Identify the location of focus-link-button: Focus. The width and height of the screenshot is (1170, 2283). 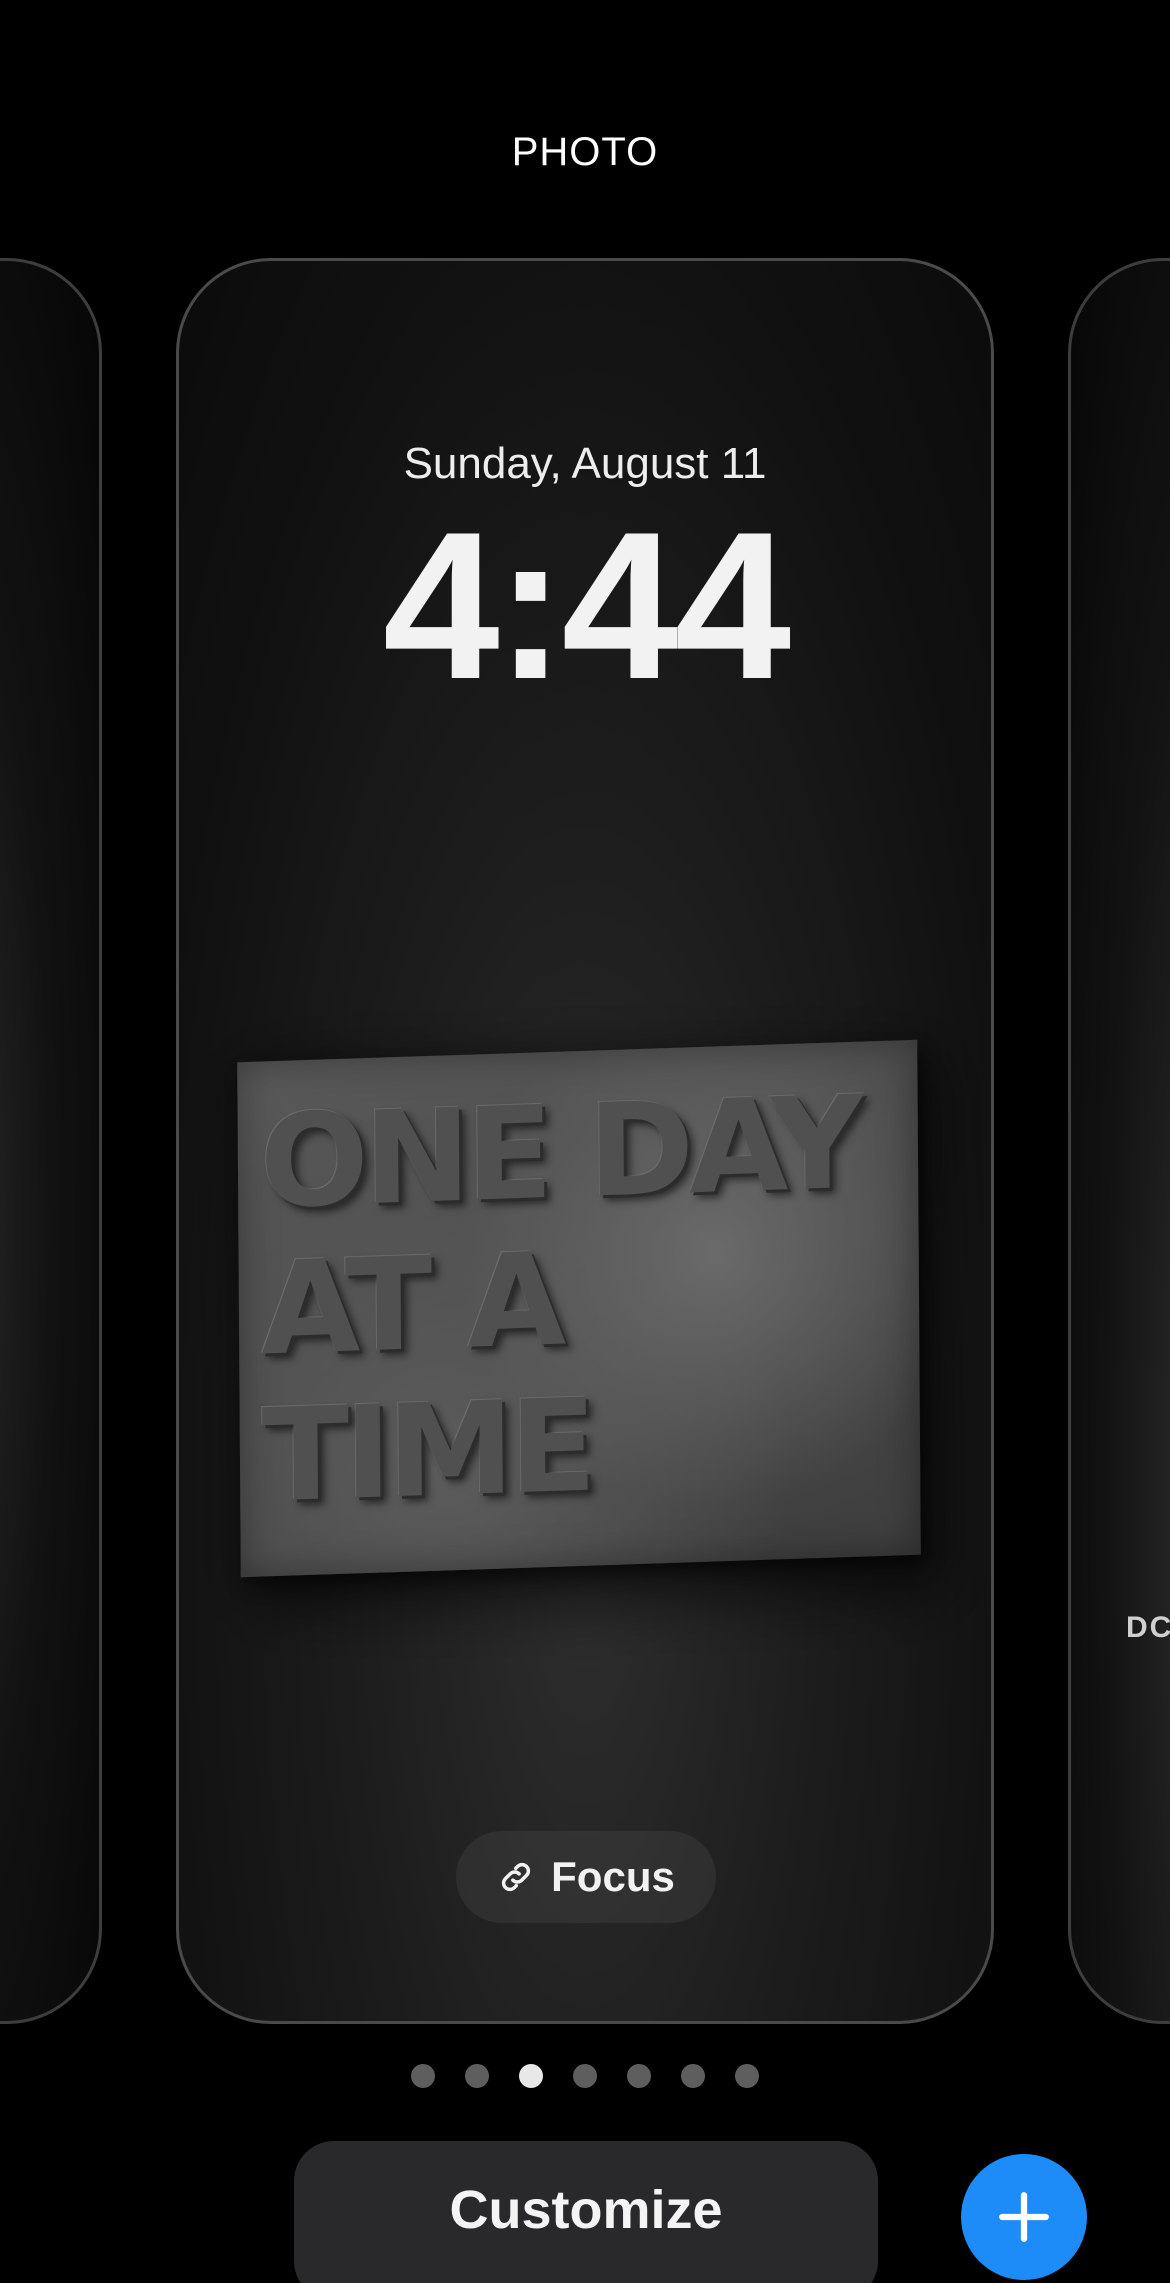
(586, 1877).